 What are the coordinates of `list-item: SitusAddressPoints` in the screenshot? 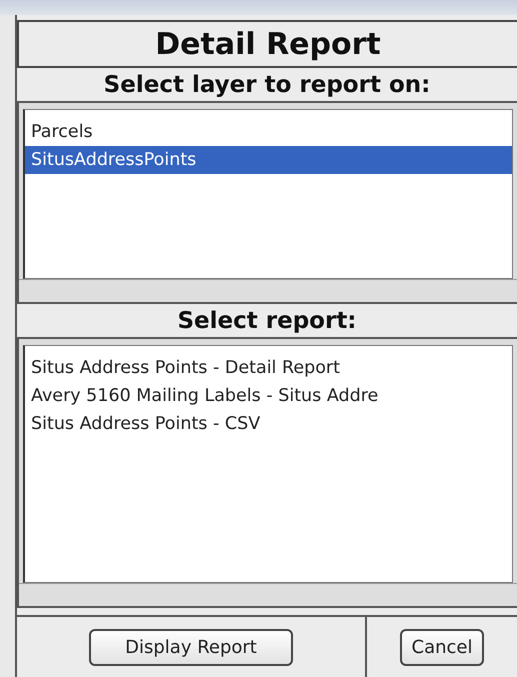 It's located at (268, 160).